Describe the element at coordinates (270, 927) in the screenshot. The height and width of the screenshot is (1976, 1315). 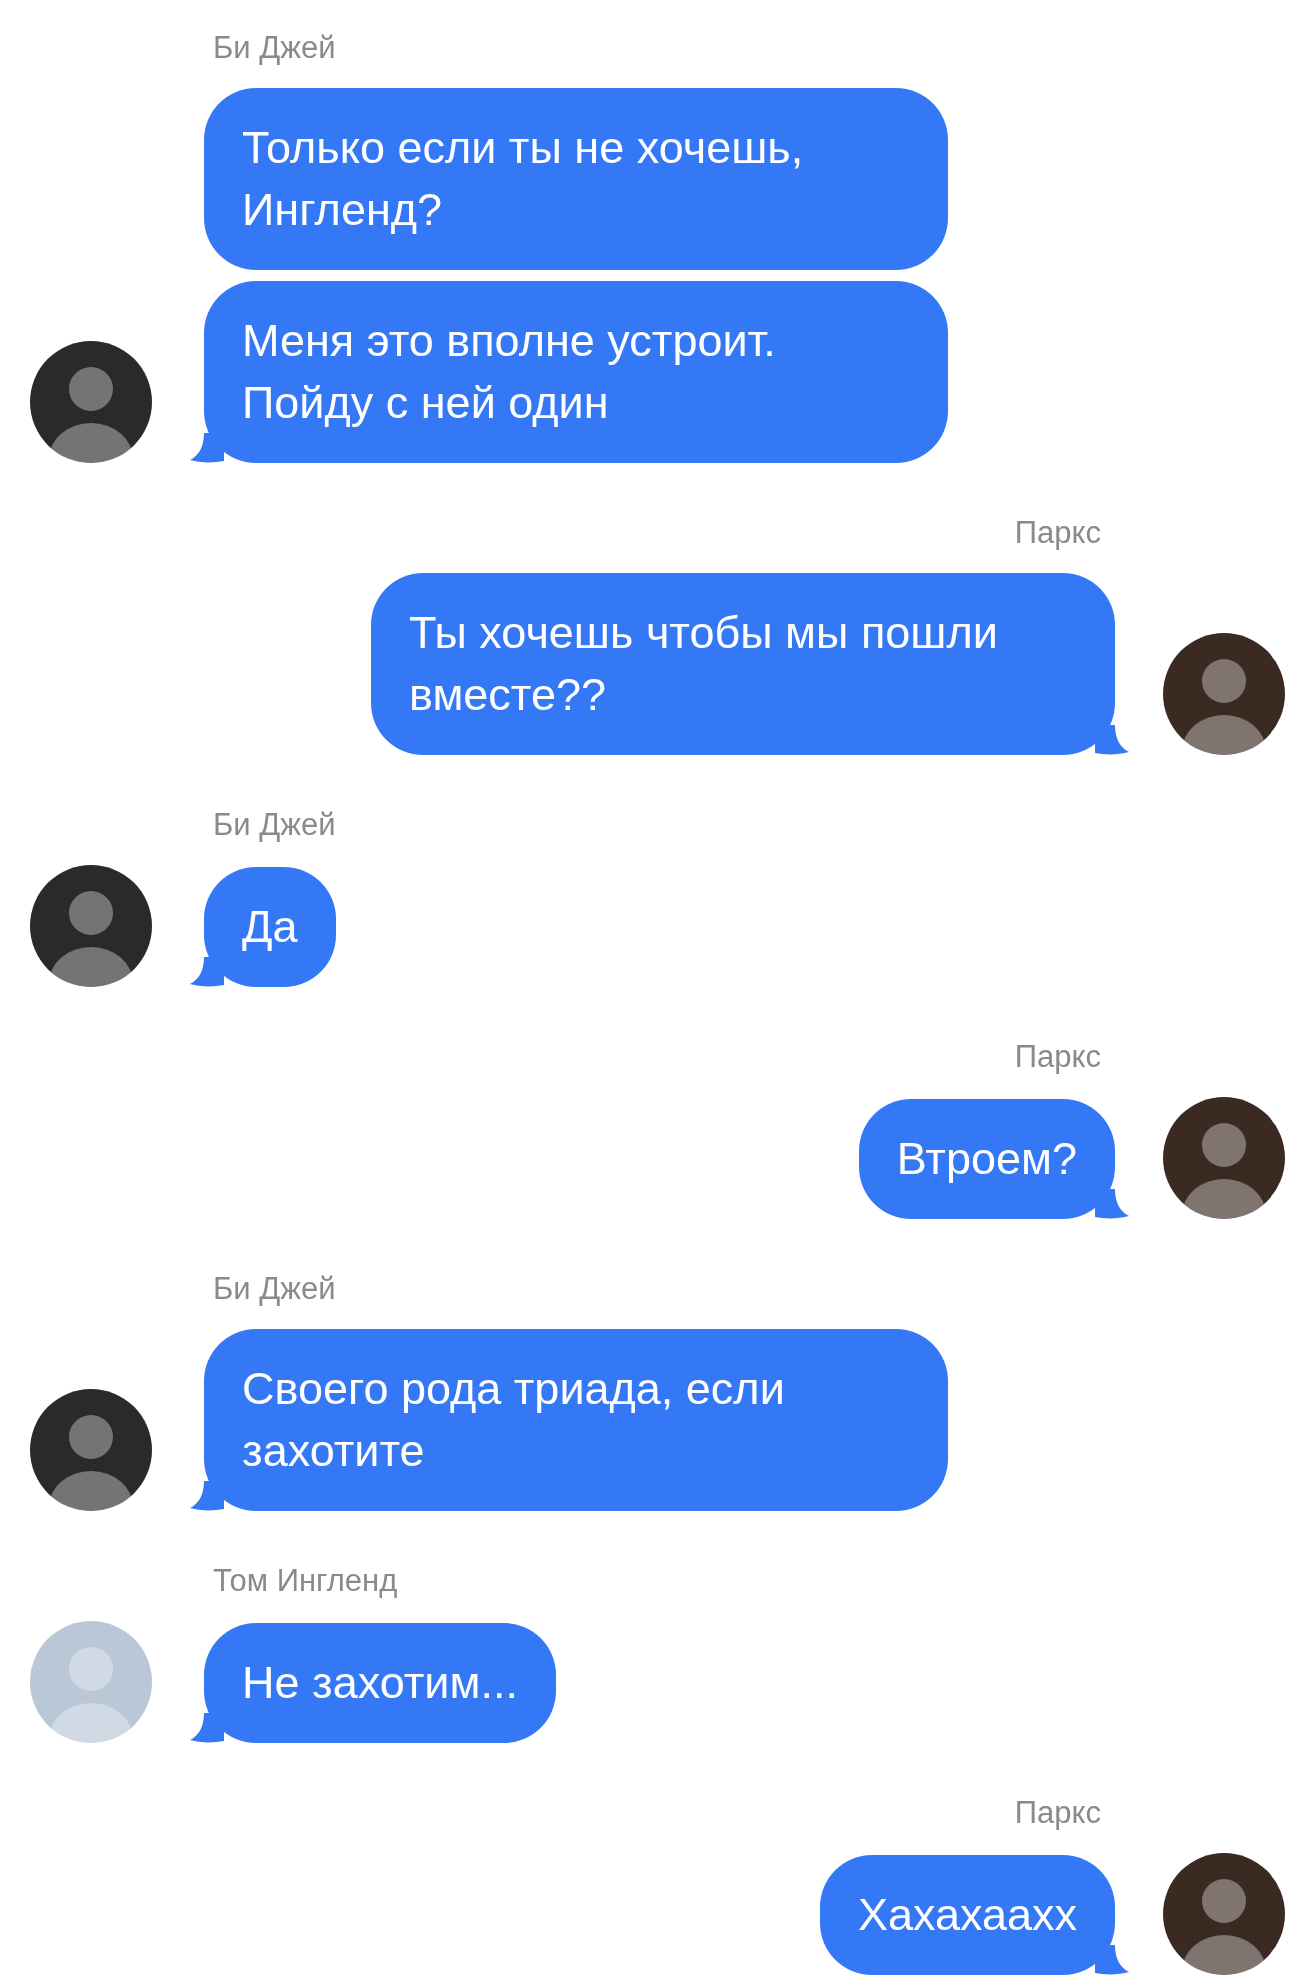
I see `message-bubble: Да` at that location.